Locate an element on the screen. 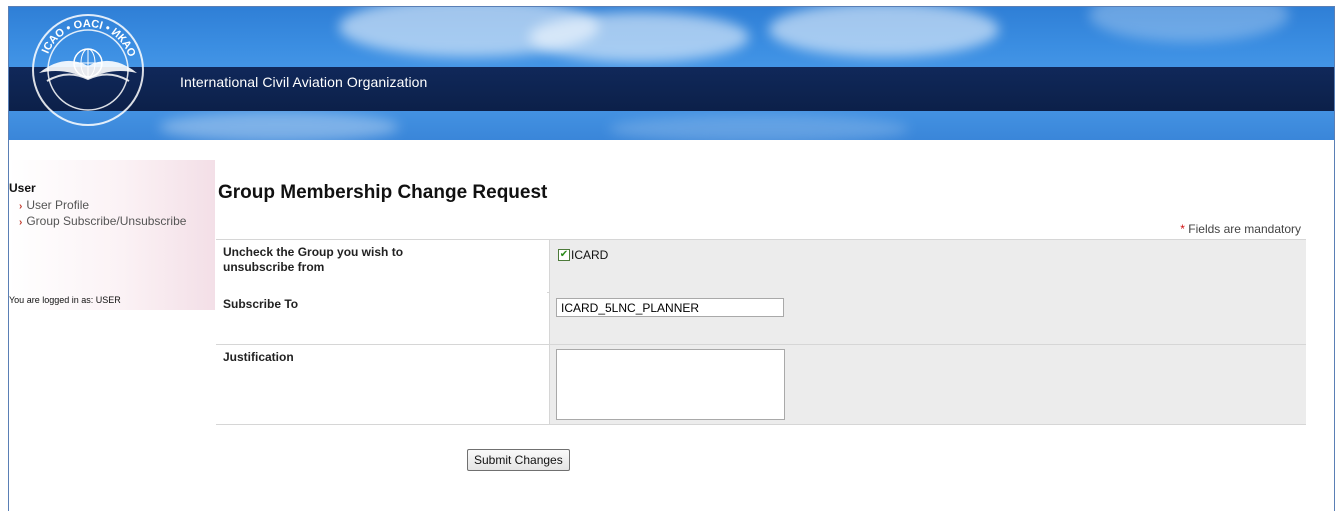 This screenshot has height=512, width=1344. sidebar-item-label: User Profile is located at coordinates (57, 205).